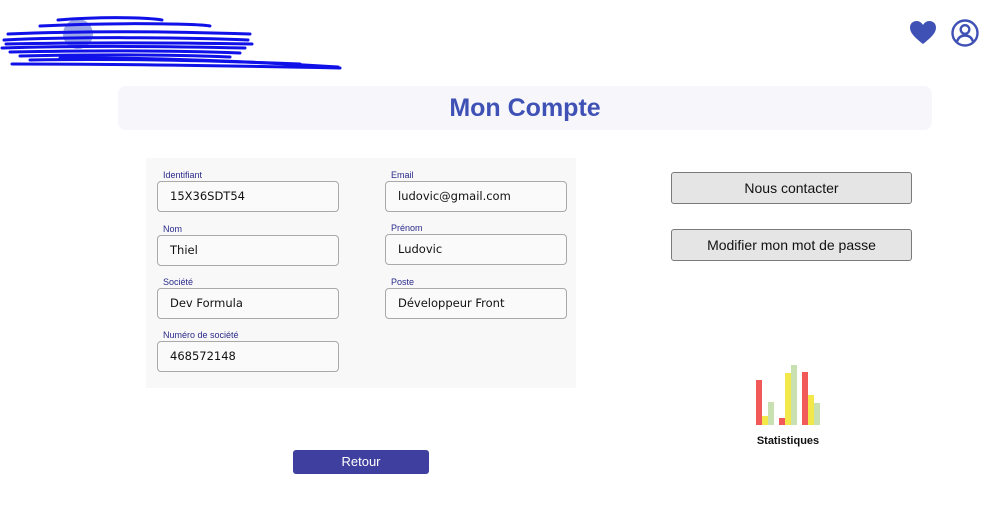  Describe the element at coordinates (476, 303) in the screenshot. I see `poste-input: Développeur Front` at that location.